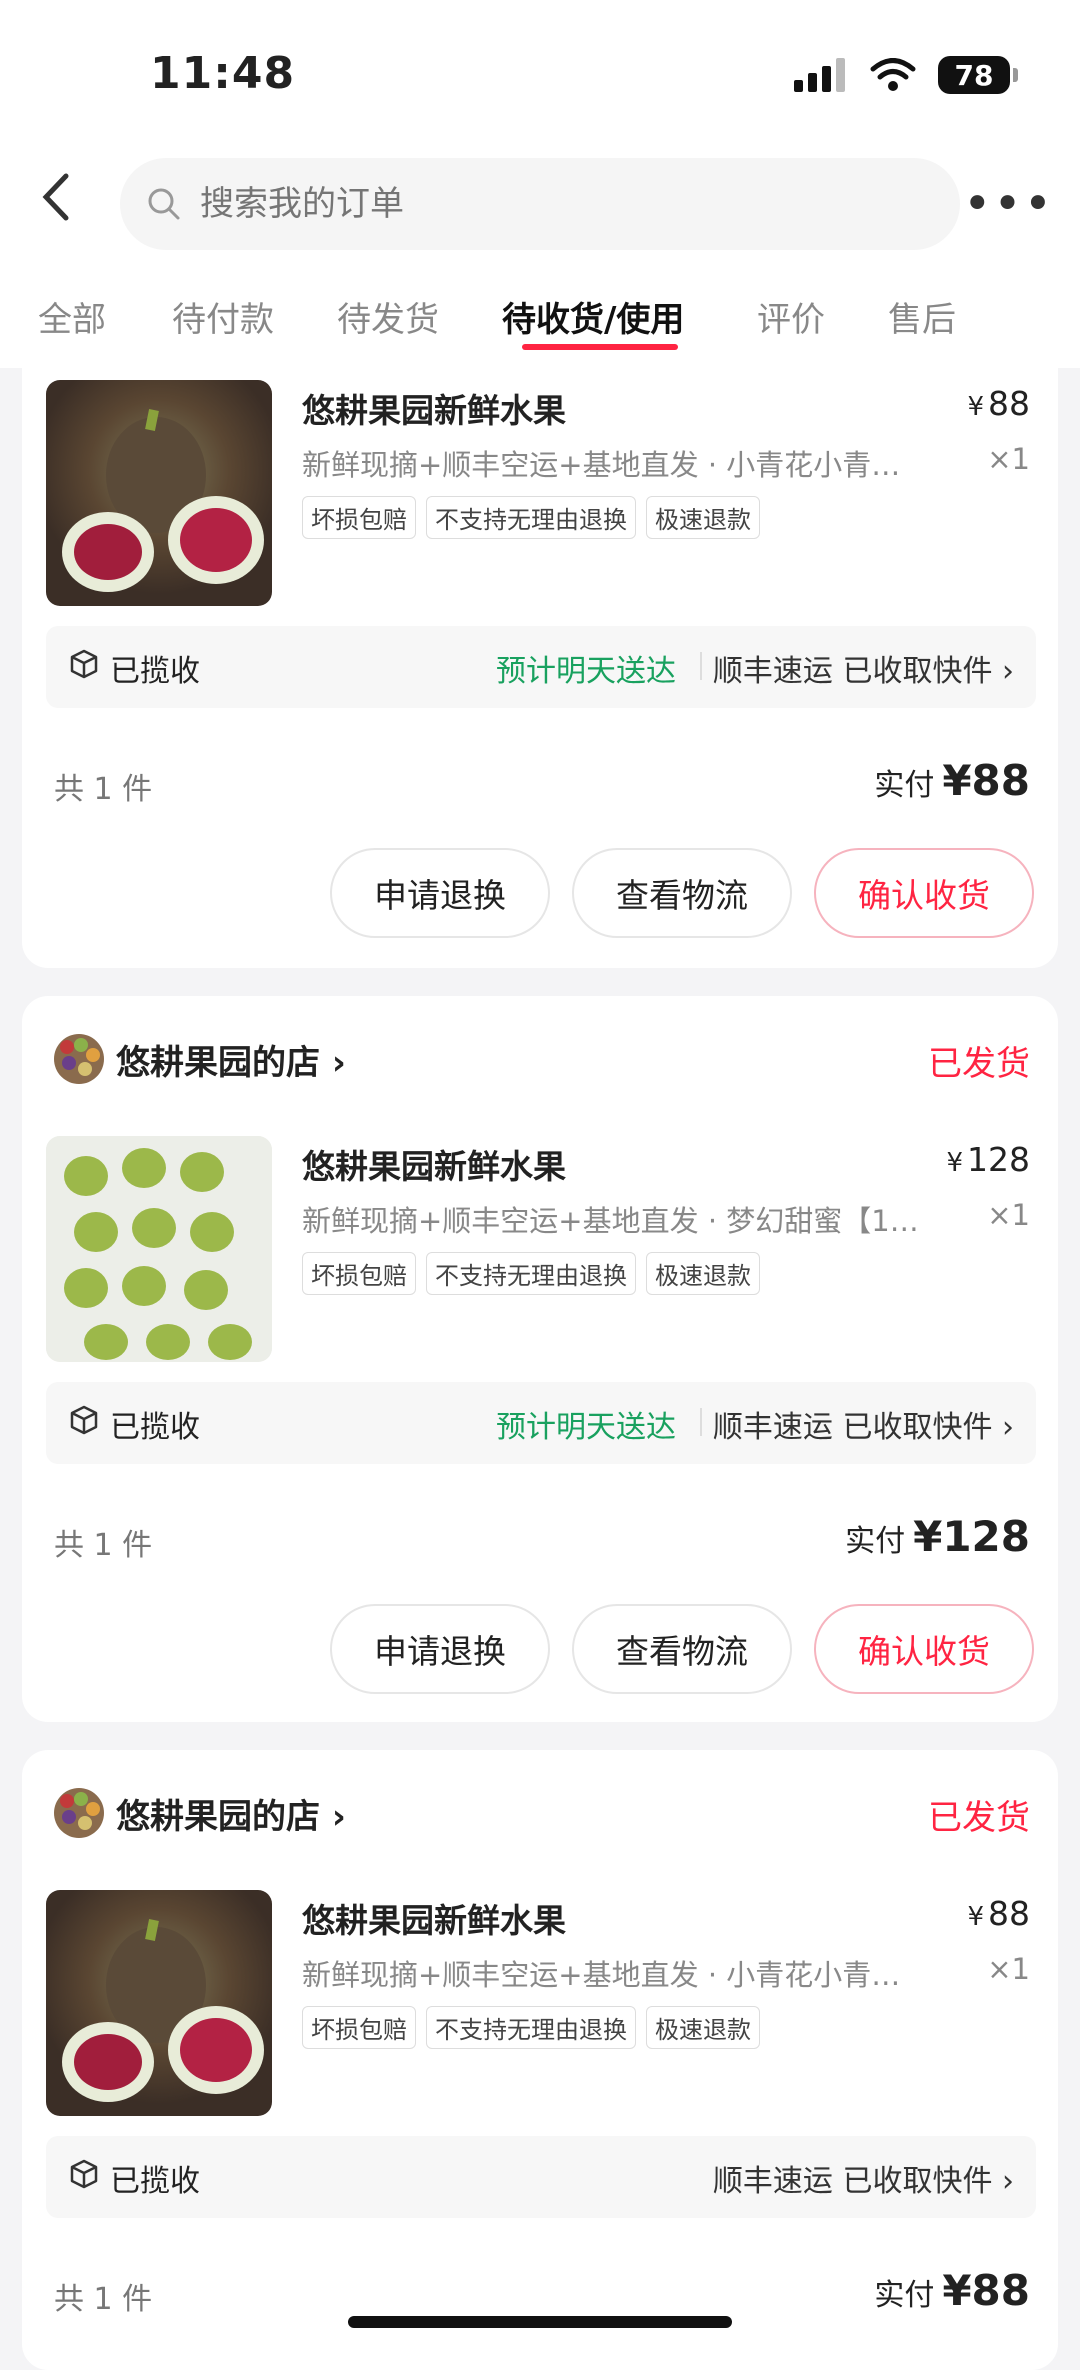 This screenshot has width=1080, height=2370. What do you see at coordinates (1008, 204) in the screenshot?
I see `more-menu-icon: •••` at bounding box center [1008, 204].